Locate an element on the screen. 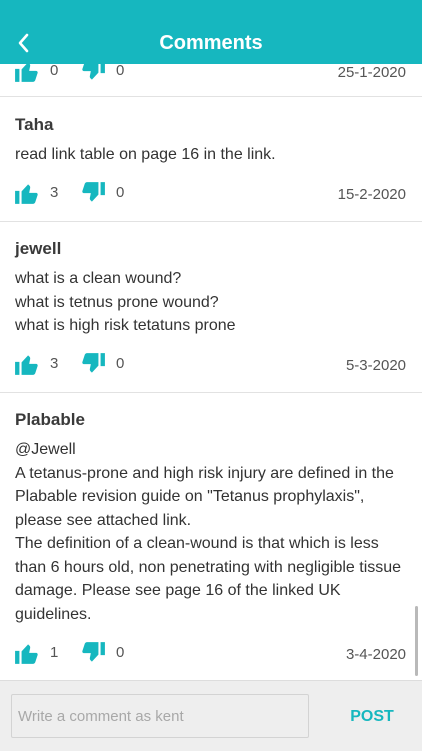 The image size is (422, 751). comment-author: Taha is located at coordinates (34, 124).